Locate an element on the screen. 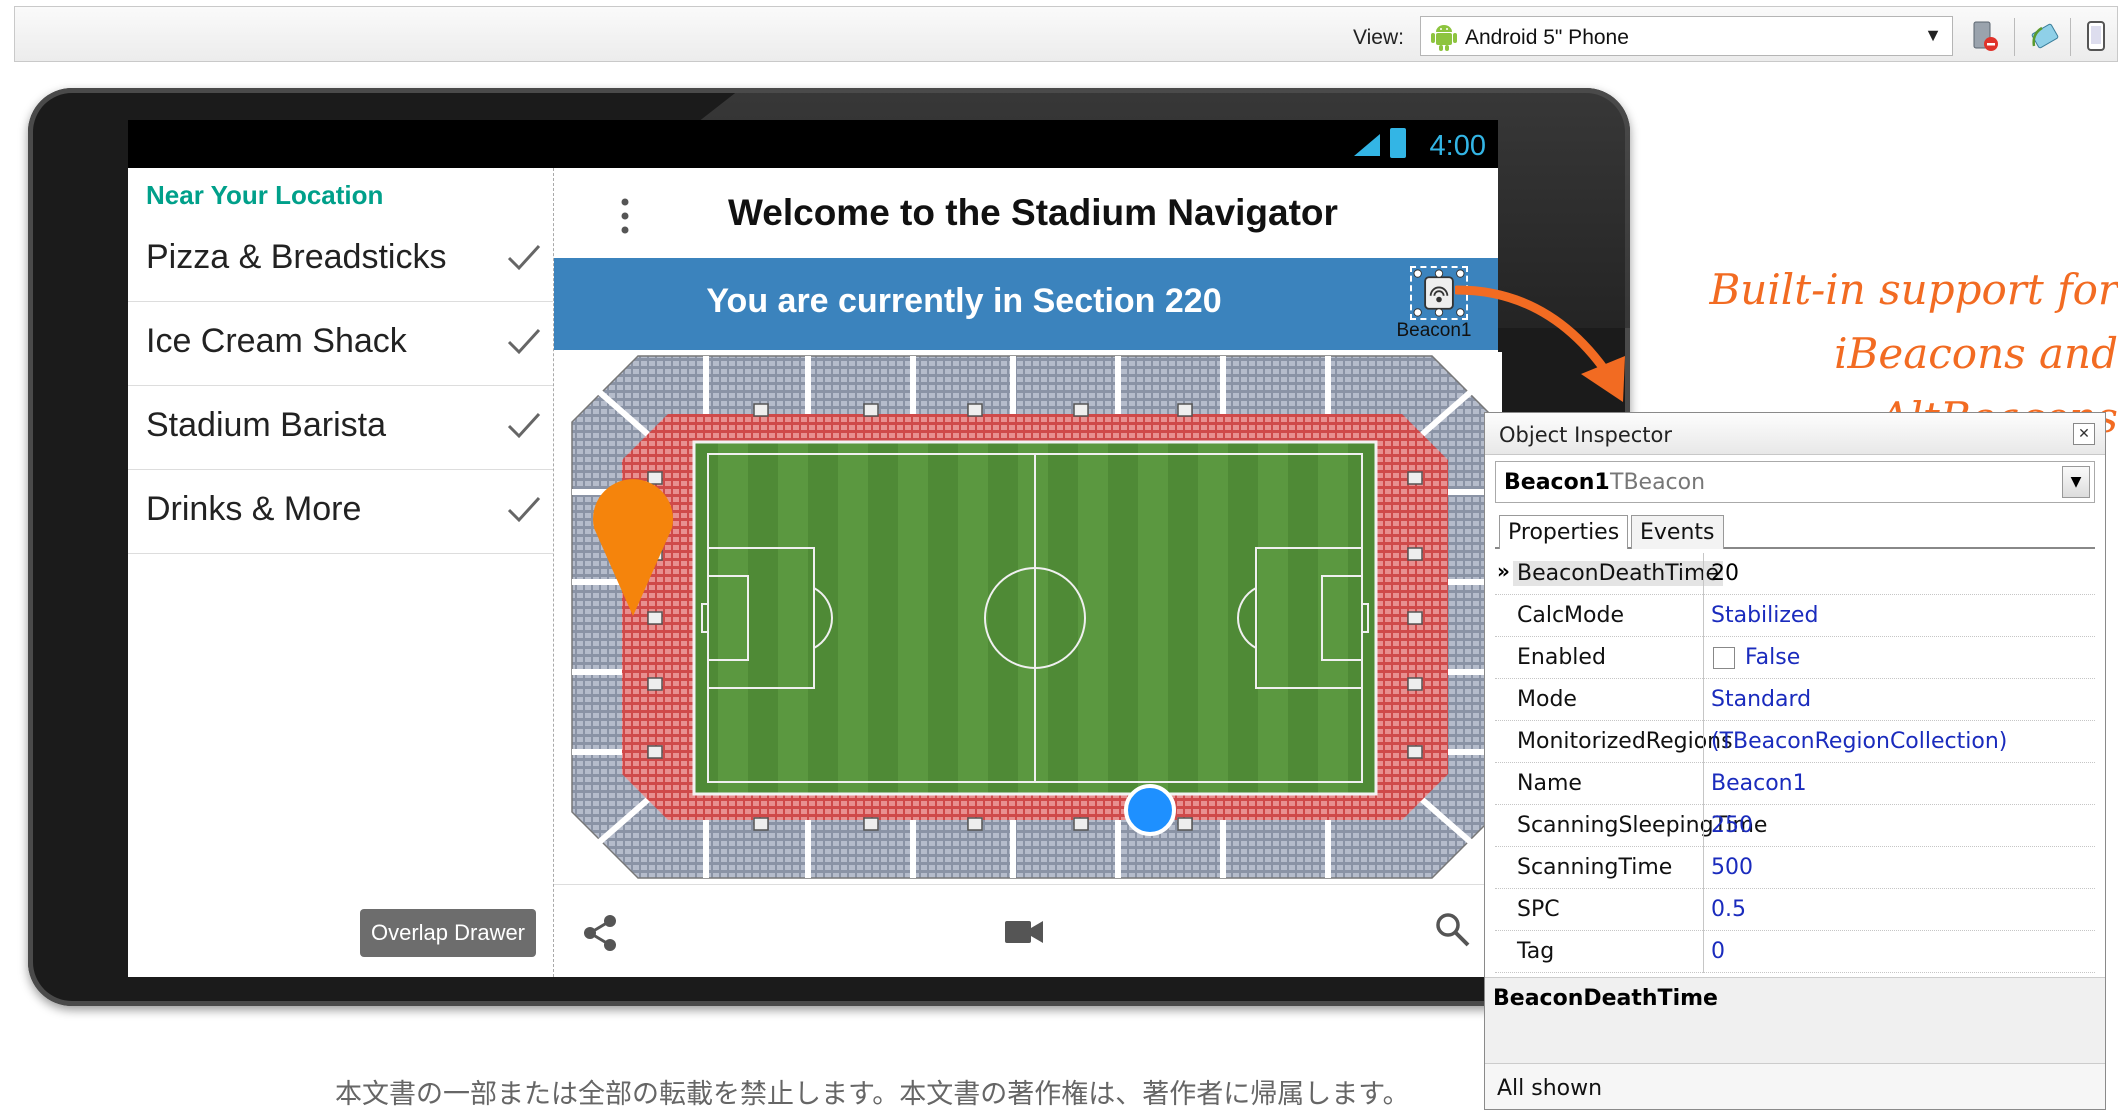 Image resolution: width=2118 pixels, height=1110 pixels. property-value: (TBeaconRegionCollection) is located at coordinates (1859, 741).